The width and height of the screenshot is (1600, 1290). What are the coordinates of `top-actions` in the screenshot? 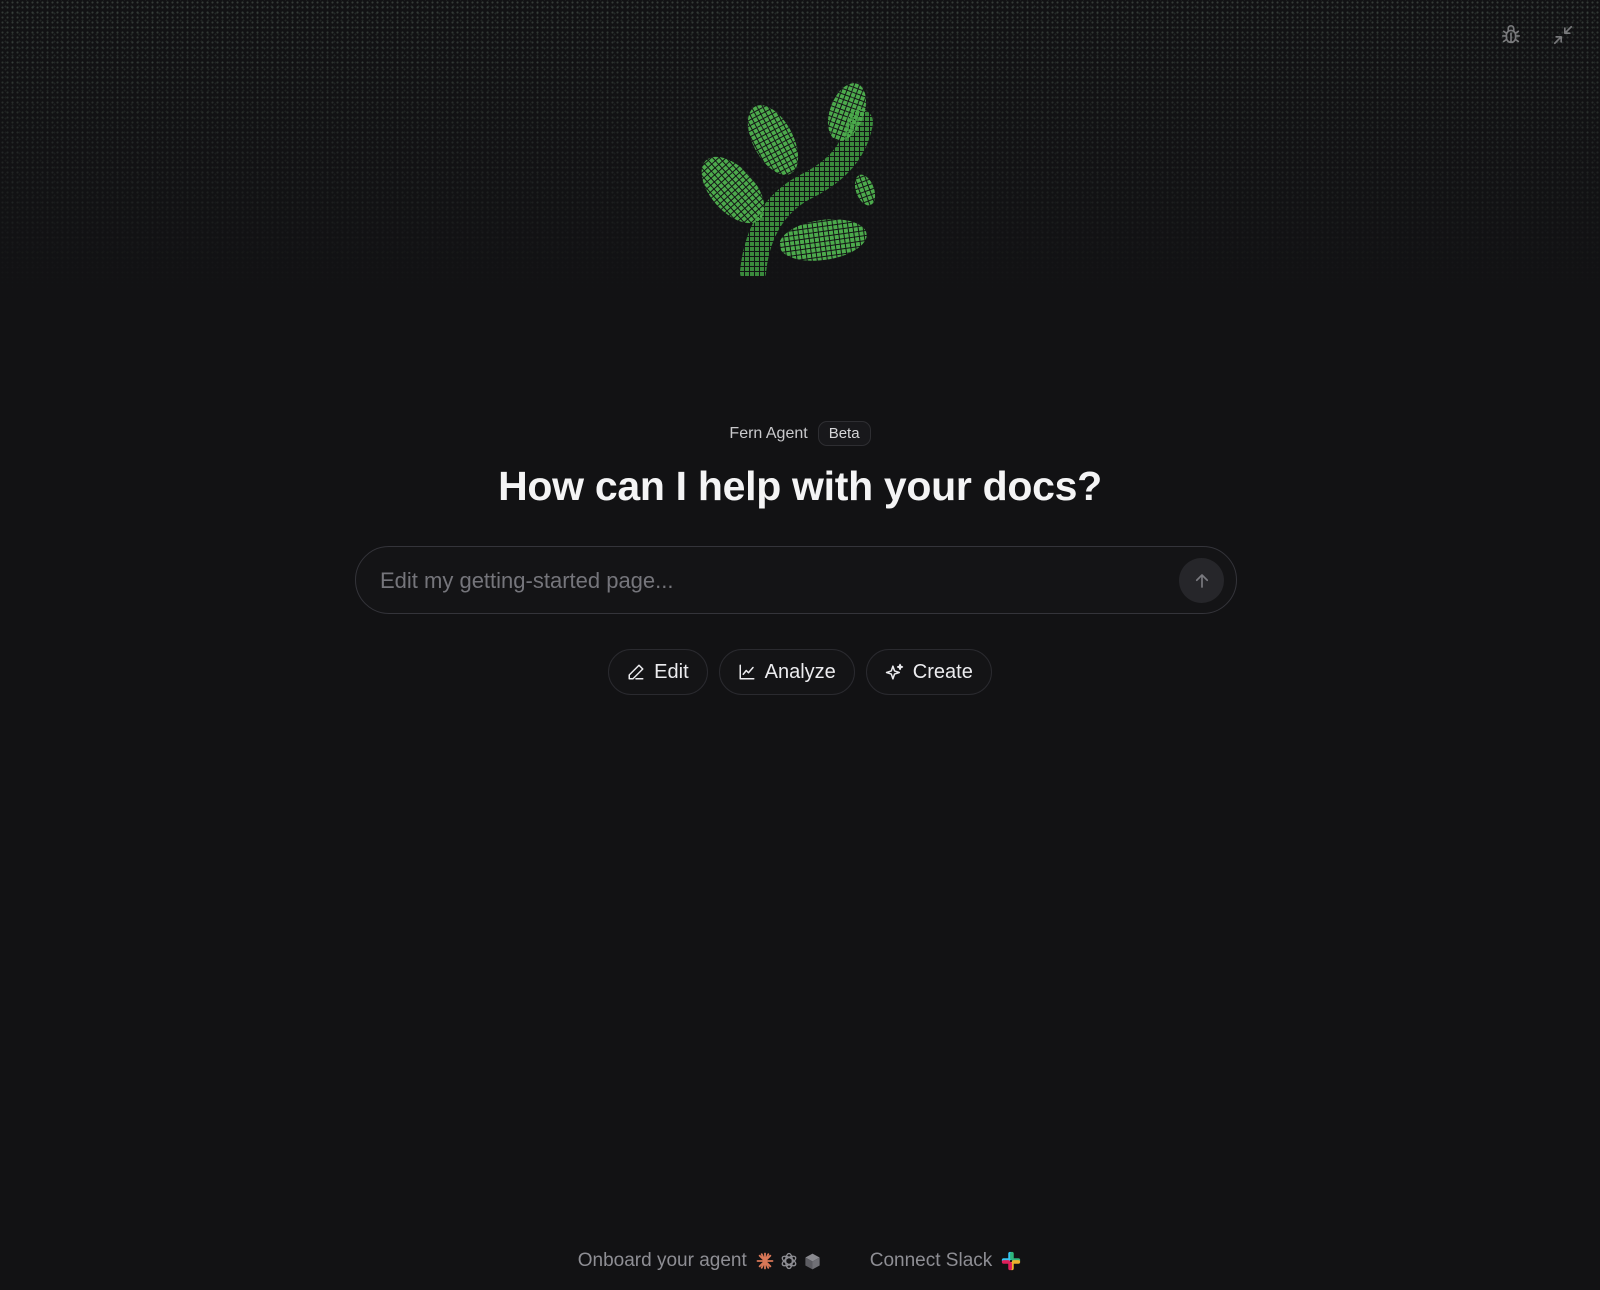 It's located at (1537, 35).